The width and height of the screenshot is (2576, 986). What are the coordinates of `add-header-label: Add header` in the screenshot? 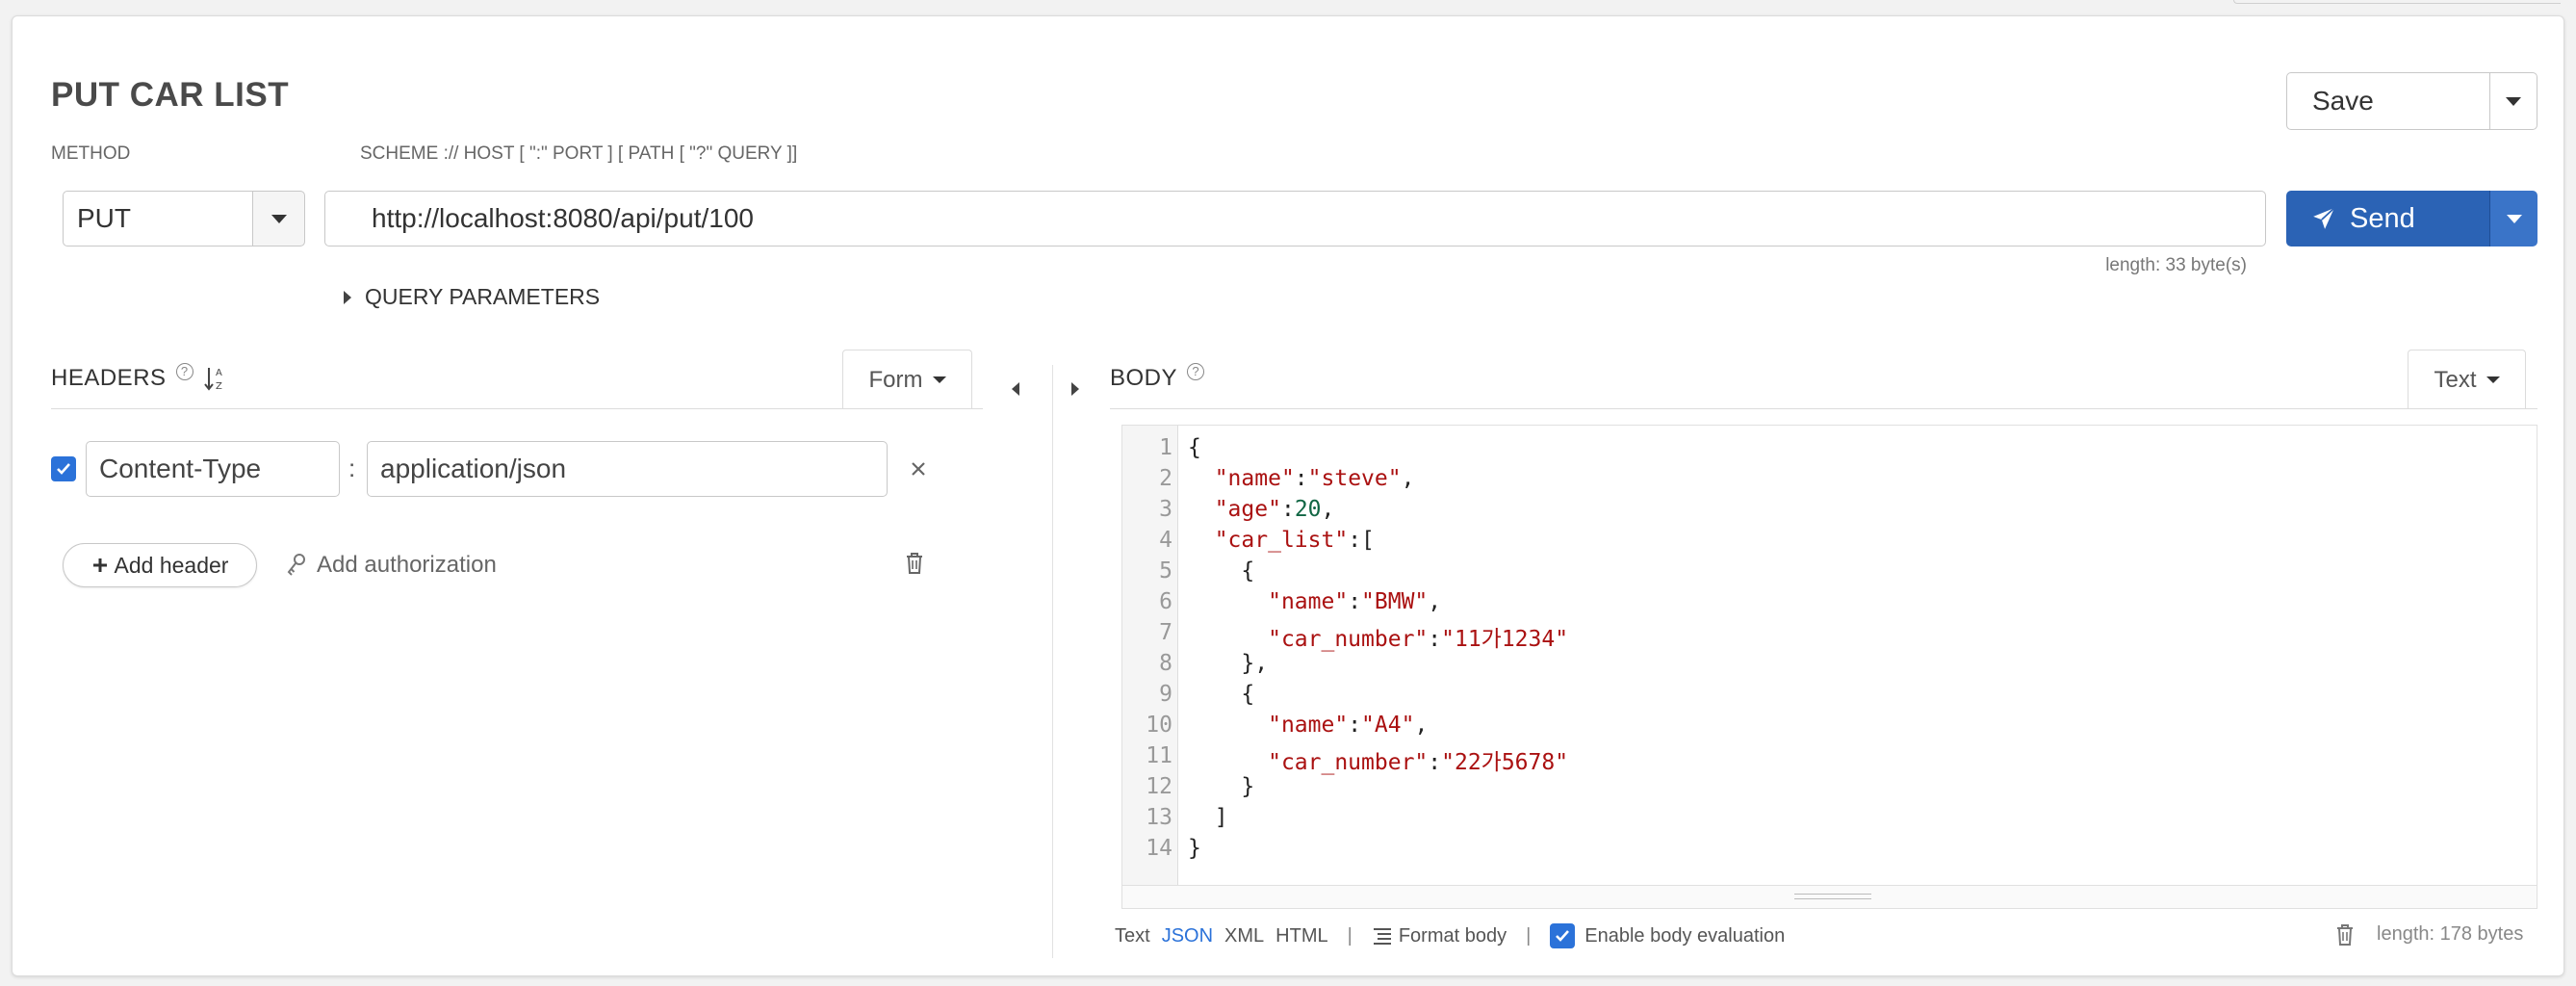 It's located at (172, 565).